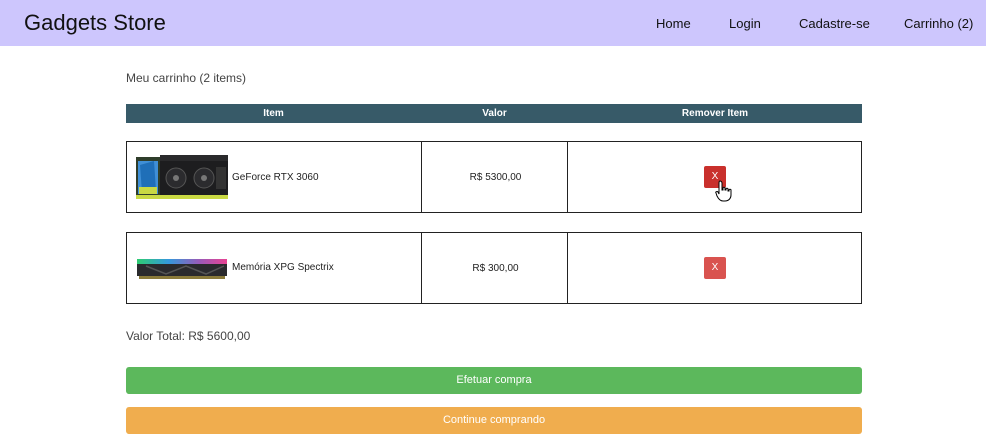  I want to click on cart-row: GeForce RTX 3060 R$ 5300,00 X, so click(494, 177).